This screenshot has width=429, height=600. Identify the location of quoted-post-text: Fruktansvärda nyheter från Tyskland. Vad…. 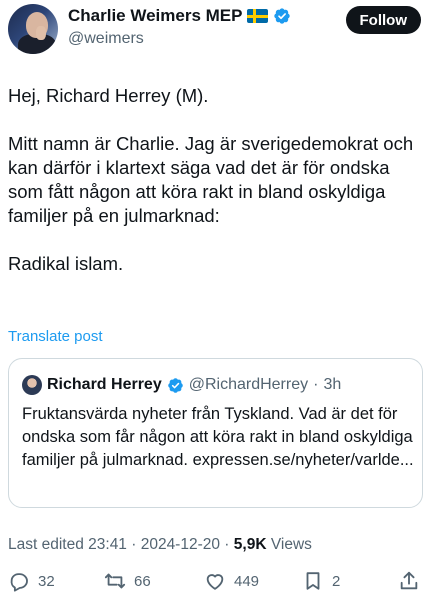
(218, 437).